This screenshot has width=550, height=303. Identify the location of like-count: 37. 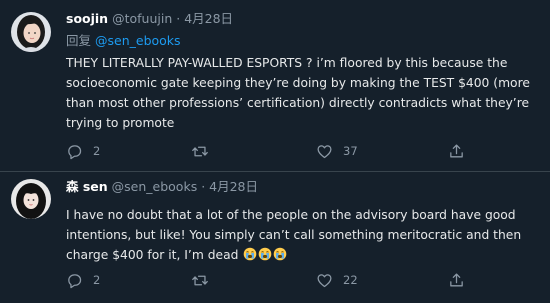
(350, 151).